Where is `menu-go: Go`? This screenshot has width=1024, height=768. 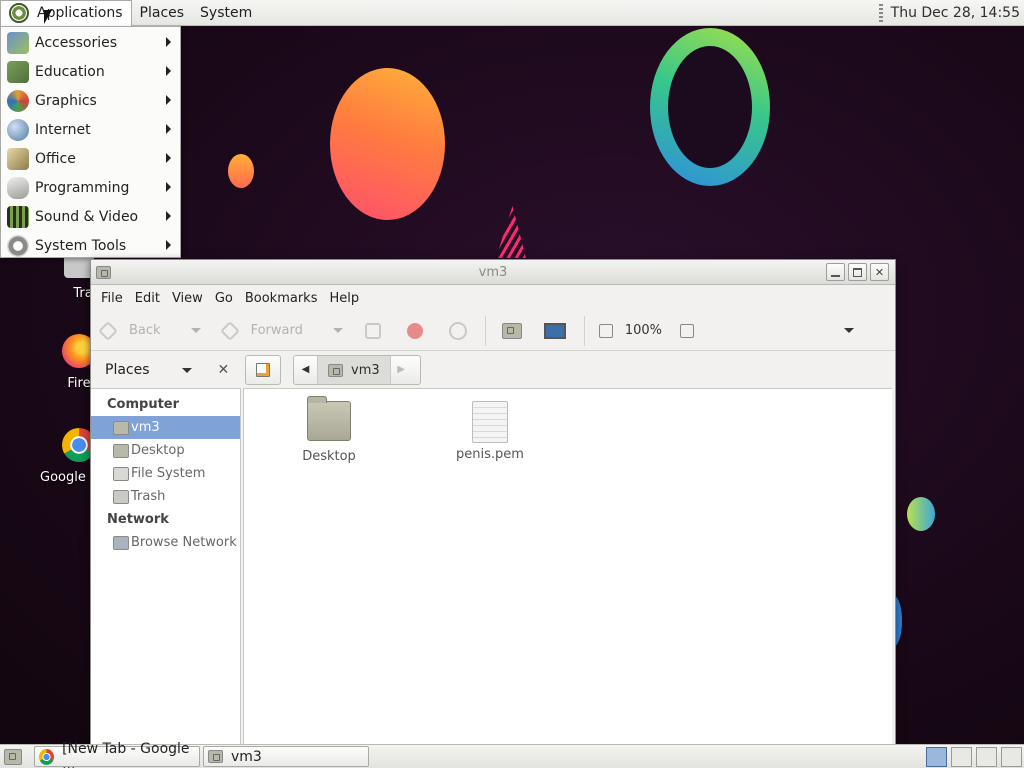
menu-go: Go is located at coordinates (224, 298).